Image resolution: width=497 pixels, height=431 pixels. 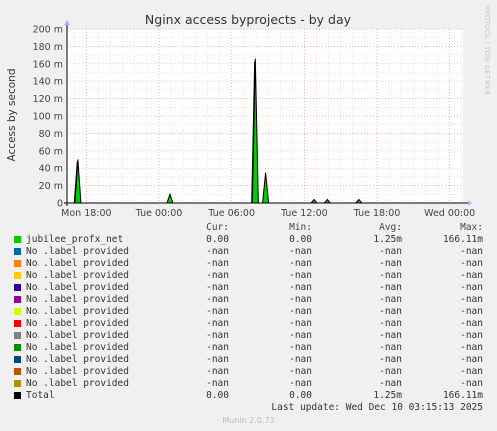 I want to click on y-tick-label: 100 m, so click(x=48, y=117).